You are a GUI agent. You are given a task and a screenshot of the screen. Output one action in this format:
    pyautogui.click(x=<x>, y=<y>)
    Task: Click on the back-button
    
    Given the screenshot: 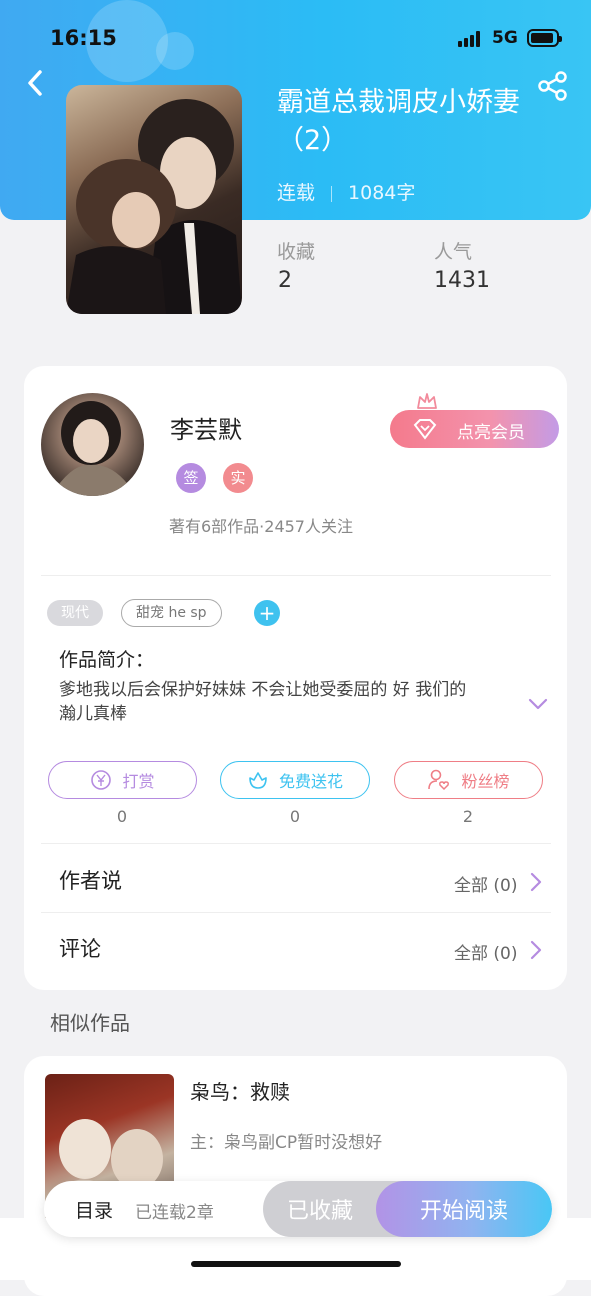 What is the action you would take?
    pyautogui.click(x=37, y=84)
    